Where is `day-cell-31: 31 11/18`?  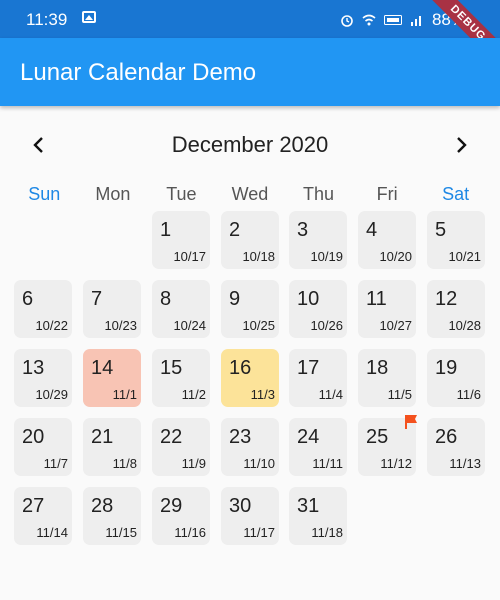 day-cell-31: 31 11/18 is located at coordinates (318, 516).